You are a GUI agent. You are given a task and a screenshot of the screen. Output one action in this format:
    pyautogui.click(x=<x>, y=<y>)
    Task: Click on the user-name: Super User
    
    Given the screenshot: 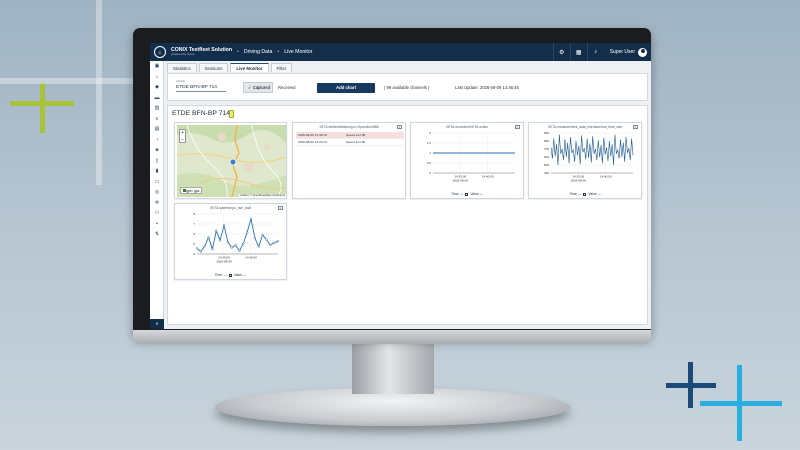 What is the action you would take?
    pyautogui.click(x=622, y=52)
    